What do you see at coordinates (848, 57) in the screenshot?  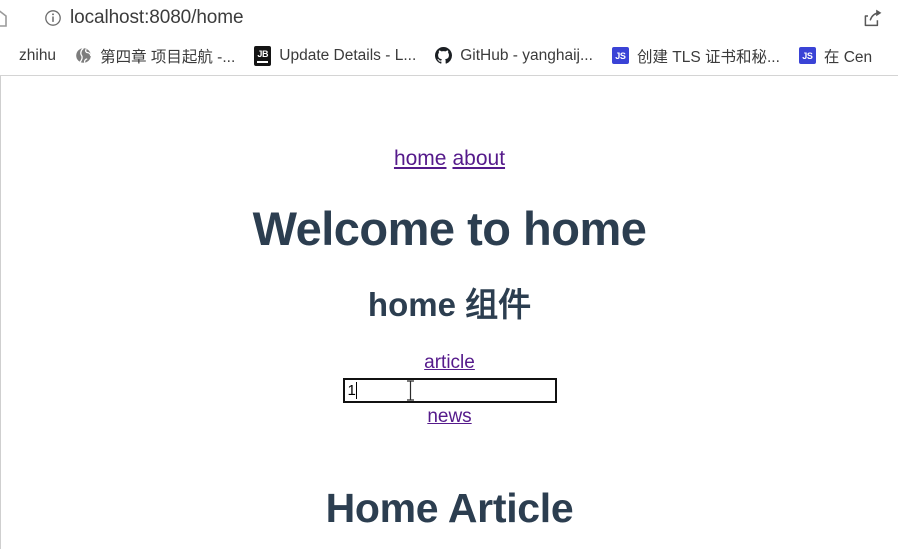 I see `bookmark-label: 在 Cen` at bounding box center [848, 57].